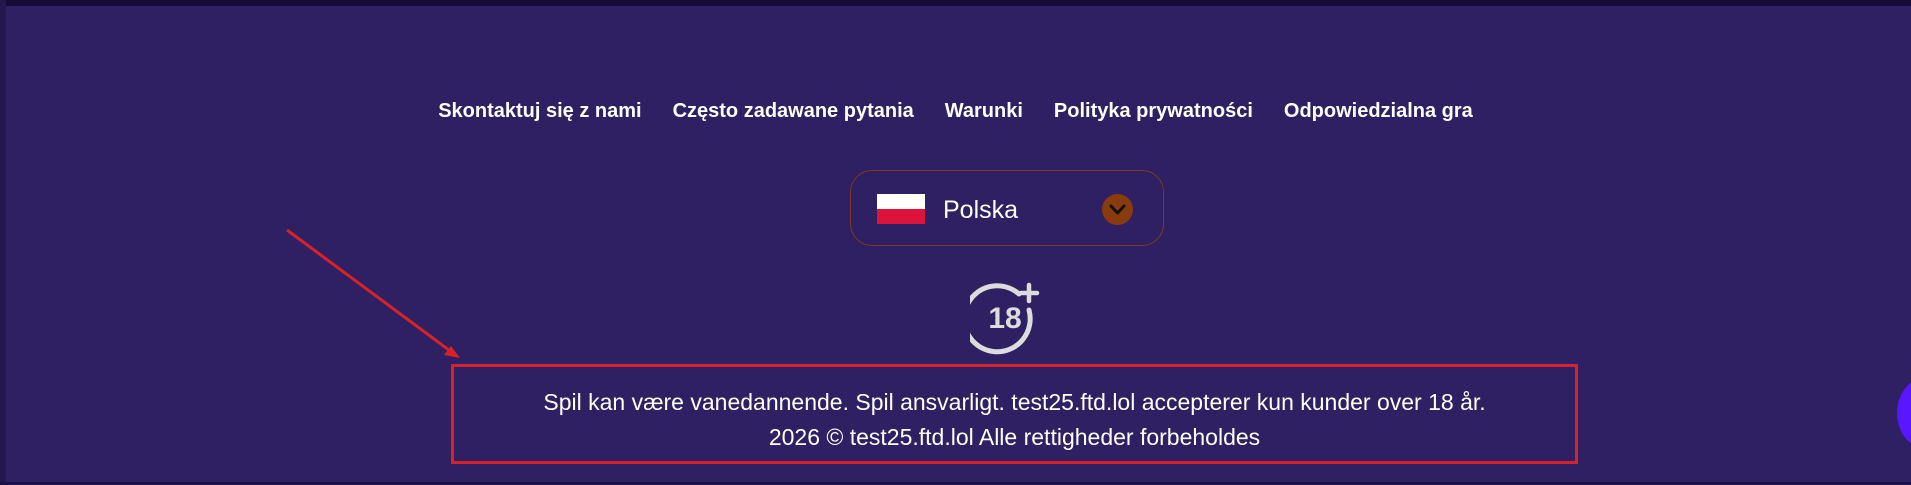 The height and width of the screenshot is (485, 1911). Describe the element at coordinates (1904, 413) in the screenshot. I see `chat-button` at that location.